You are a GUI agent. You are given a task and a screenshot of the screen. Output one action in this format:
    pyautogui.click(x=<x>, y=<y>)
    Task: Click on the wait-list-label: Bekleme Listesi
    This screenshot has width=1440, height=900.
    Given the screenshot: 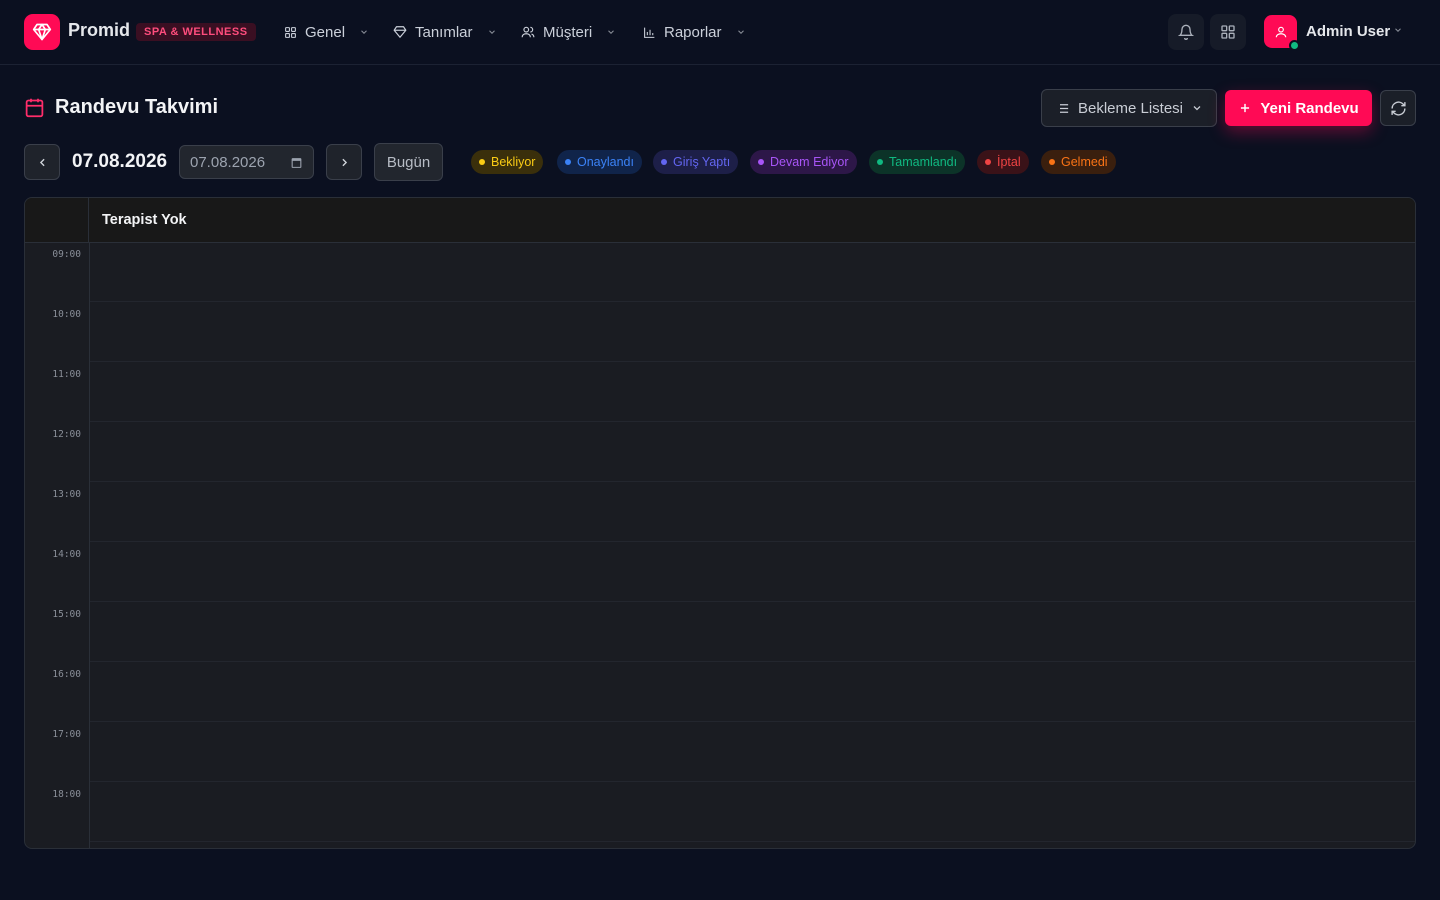 What is the action you would take?
    pyautogui.click(x=1130, y=108)
    